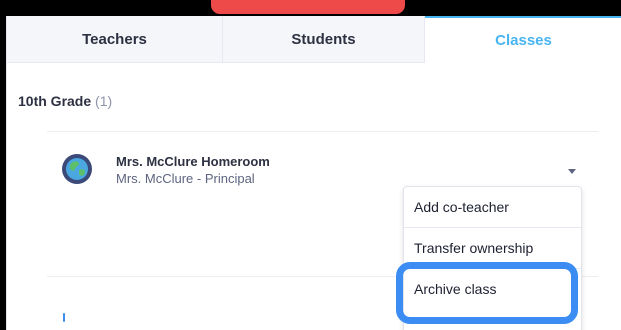  I want to click on class-owner: Mrs. McClure - Principal, so click(185, 178).